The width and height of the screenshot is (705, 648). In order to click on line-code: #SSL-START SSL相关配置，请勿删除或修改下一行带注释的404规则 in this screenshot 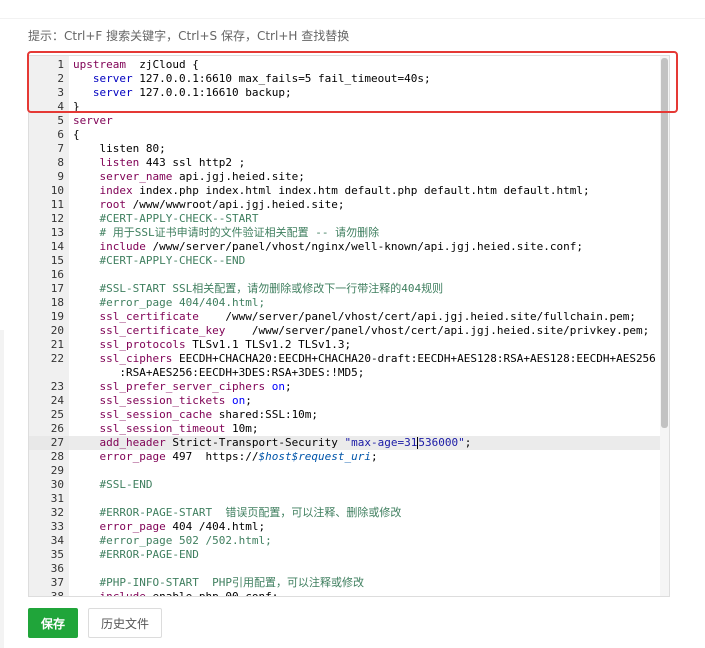, I will do `click(258, 289)`.